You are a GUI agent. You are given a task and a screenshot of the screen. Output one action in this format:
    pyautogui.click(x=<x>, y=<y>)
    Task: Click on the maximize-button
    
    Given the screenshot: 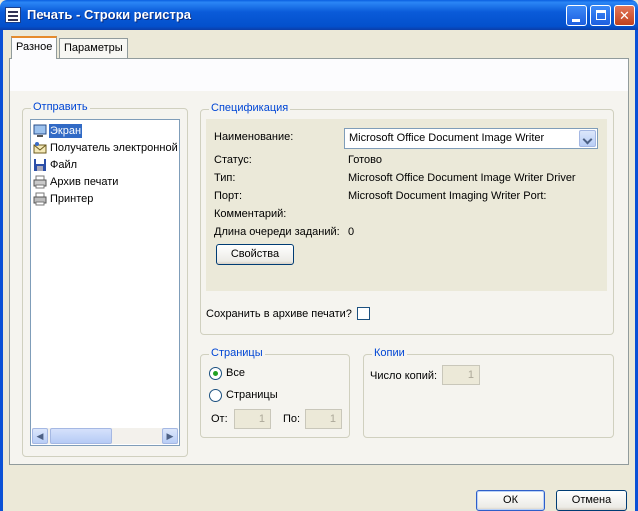 What is the action you would take?
    pyautogui.click(x=600, y=15)
    